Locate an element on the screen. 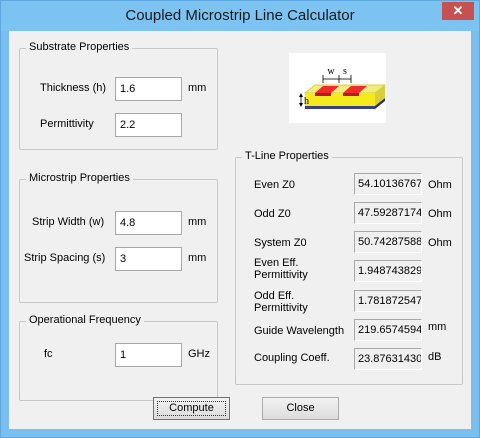  even-z0-unit: Ohm is located at coordinates (440, 185).